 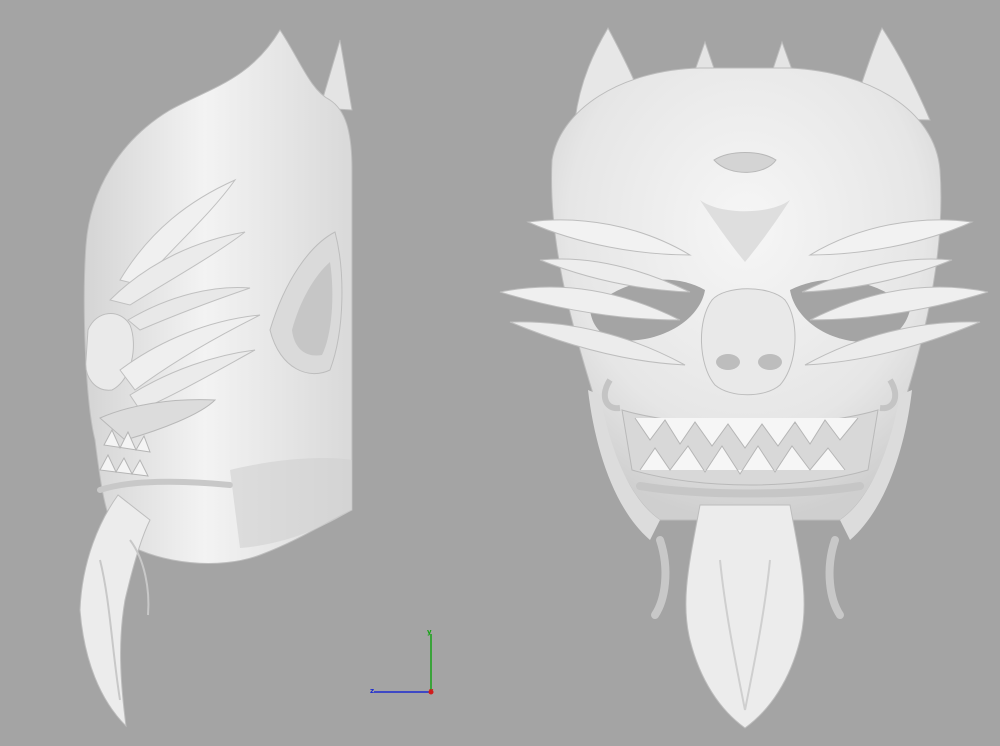 What do you see at coordinates (372, 691) in the screenshot?
I see `z-axis-label: z` at bounding box center [372, 691].